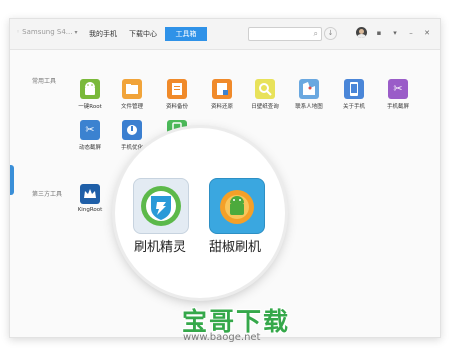 This screenshot has width=463, height=351. I want to click on download-icon: ↓, so click(330, 33).